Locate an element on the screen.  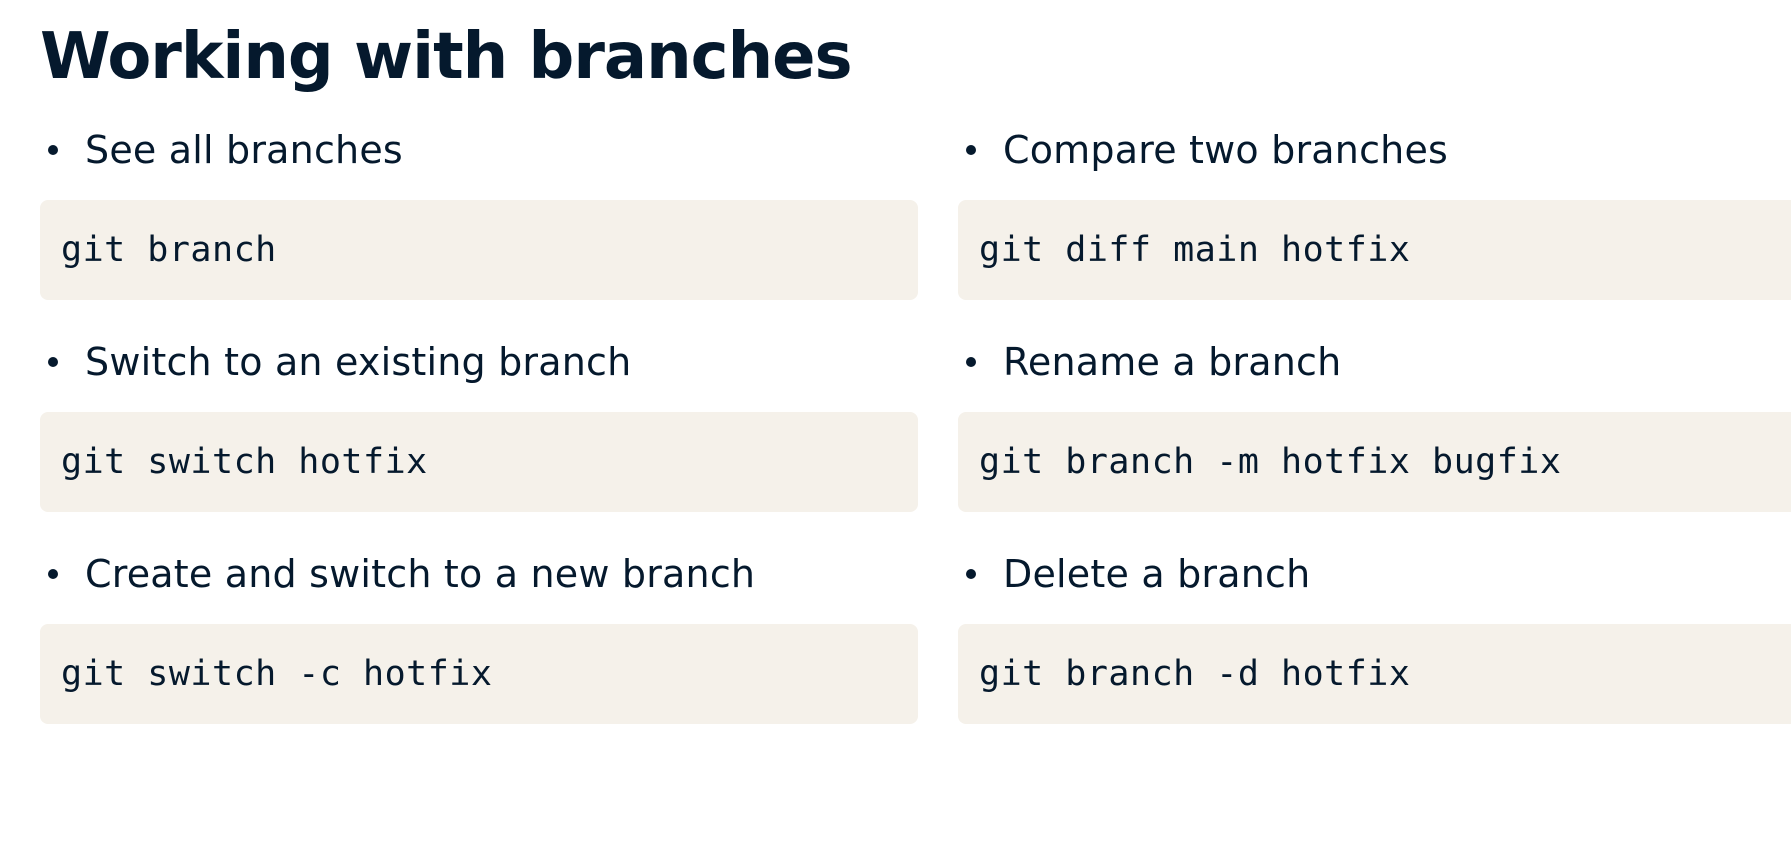
bullet-label: See all branches is located at coordinates (244, 150).